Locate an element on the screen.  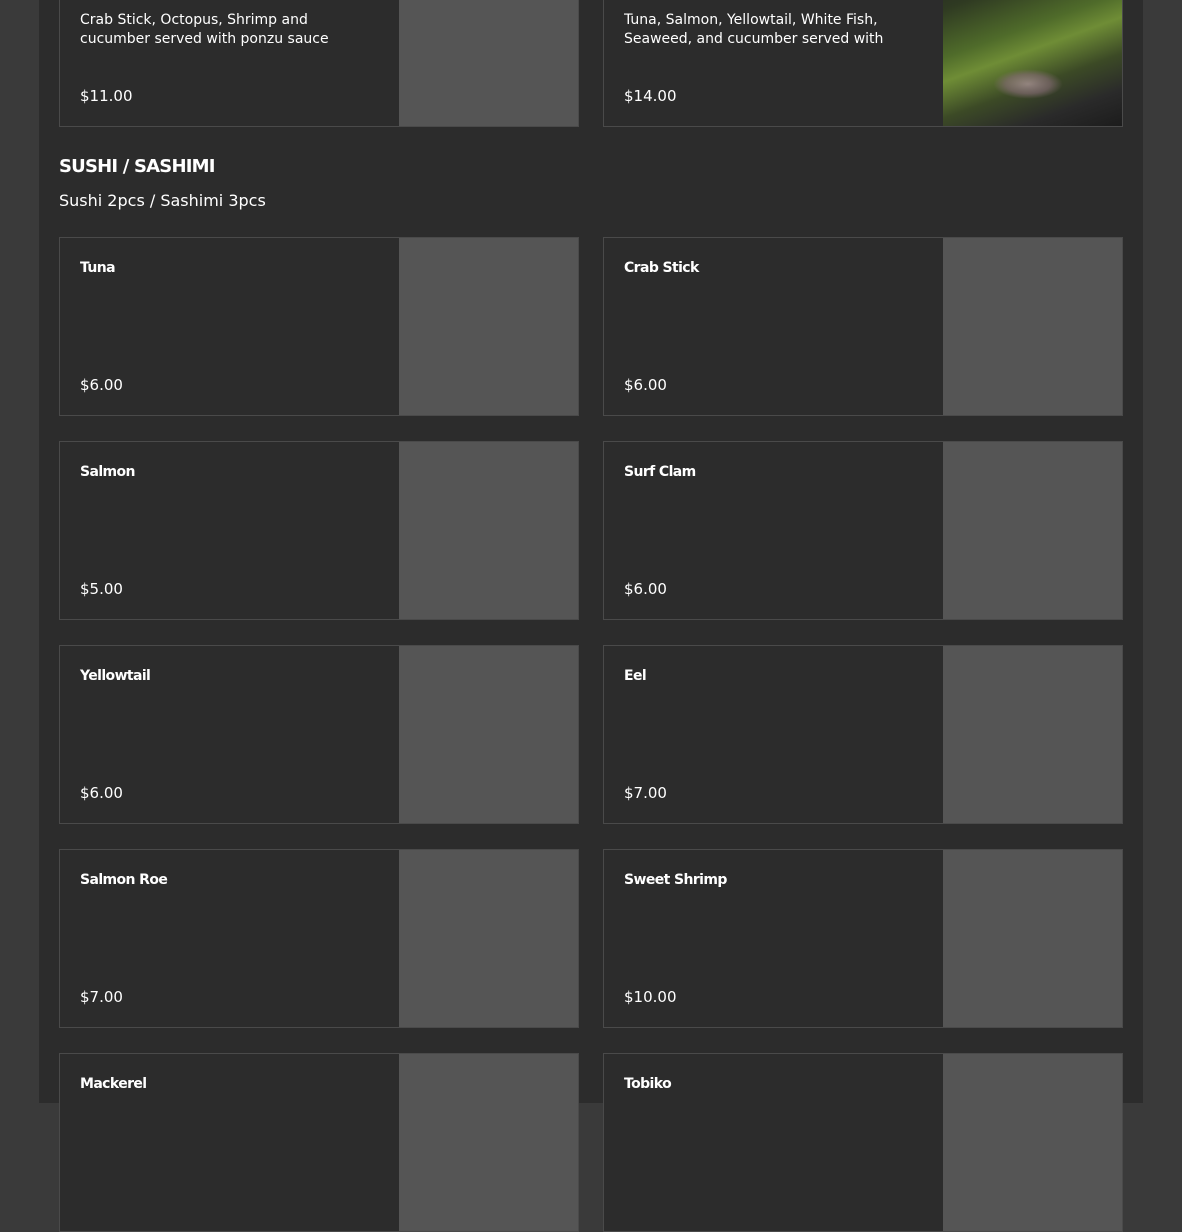
menu-item-card: Salmon $5.00 is located at coordinates (319, 530).